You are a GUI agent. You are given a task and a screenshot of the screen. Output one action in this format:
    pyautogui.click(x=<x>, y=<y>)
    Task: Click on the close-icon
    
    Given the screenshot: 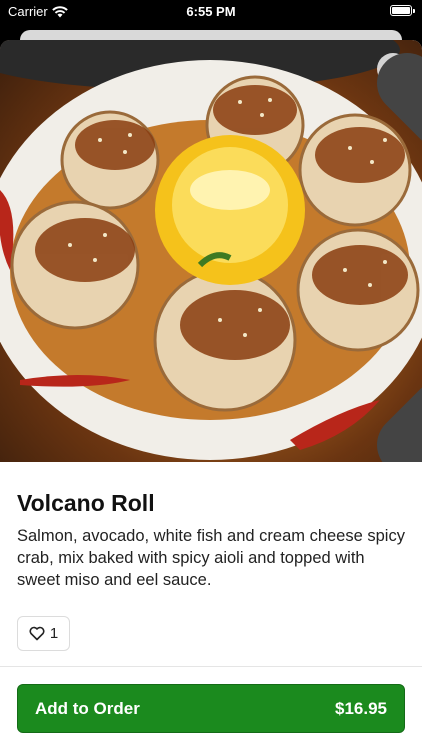 What is the action you would take?
    pyautogui.click(x=399, y=257)
    